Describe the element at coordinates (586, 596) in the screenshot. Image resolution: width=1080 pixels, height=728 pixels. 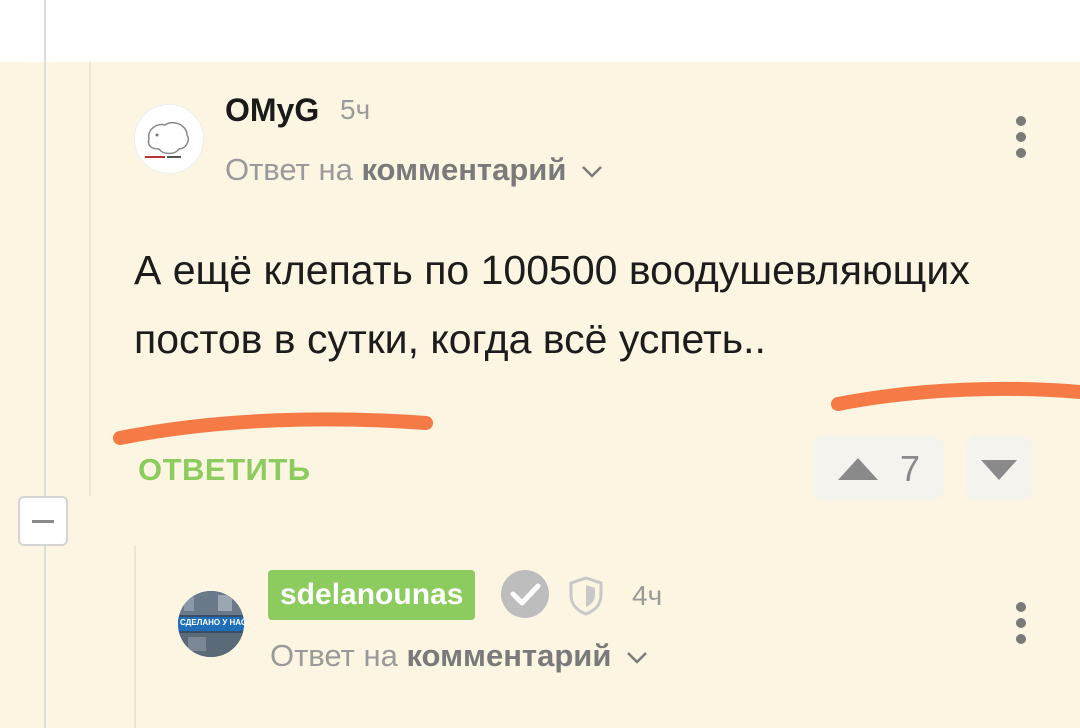
I see `shield-icon` at that location.